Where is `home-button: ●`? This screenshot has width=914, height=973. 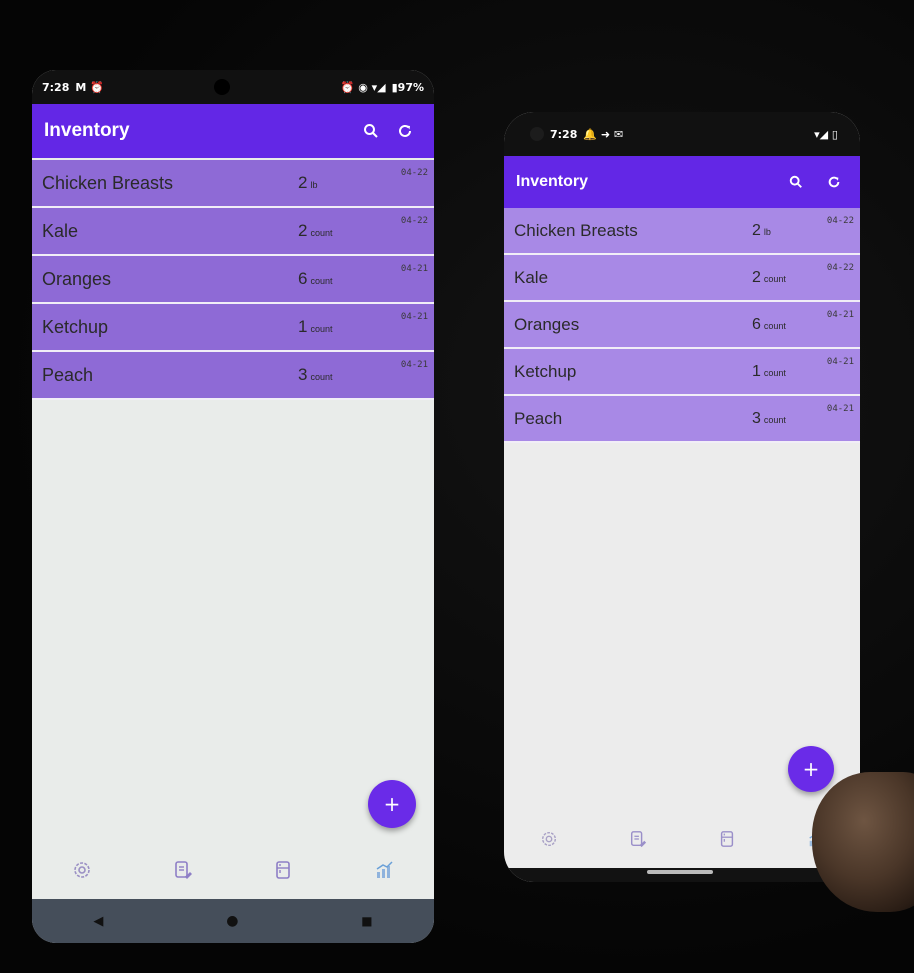 home-button: ● is located at coordinates (232, 921).